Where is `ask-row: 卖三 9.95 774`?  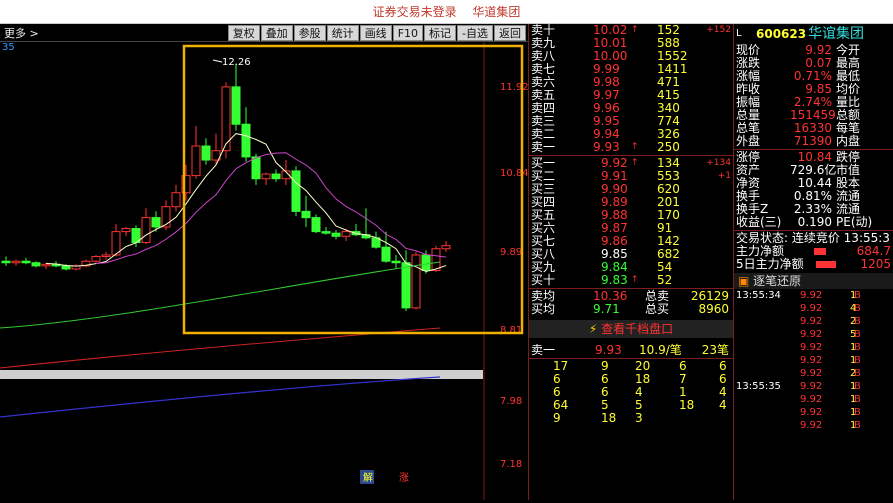 ask-row: 卖三 9.95 774 is located at coordinates (631, 121).